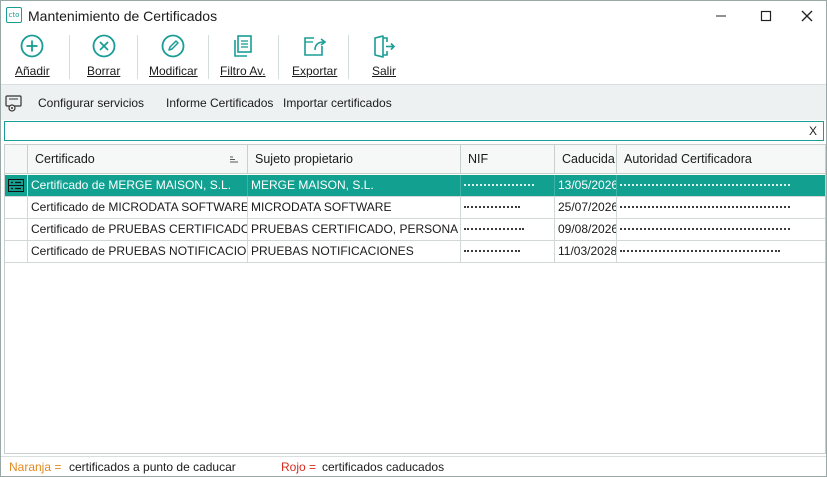 The width and height of the screenshot is (827, 477). Describe the element at coordinates (173, 46) in the screenshot. I see `pencil-circle-icon` at that location.